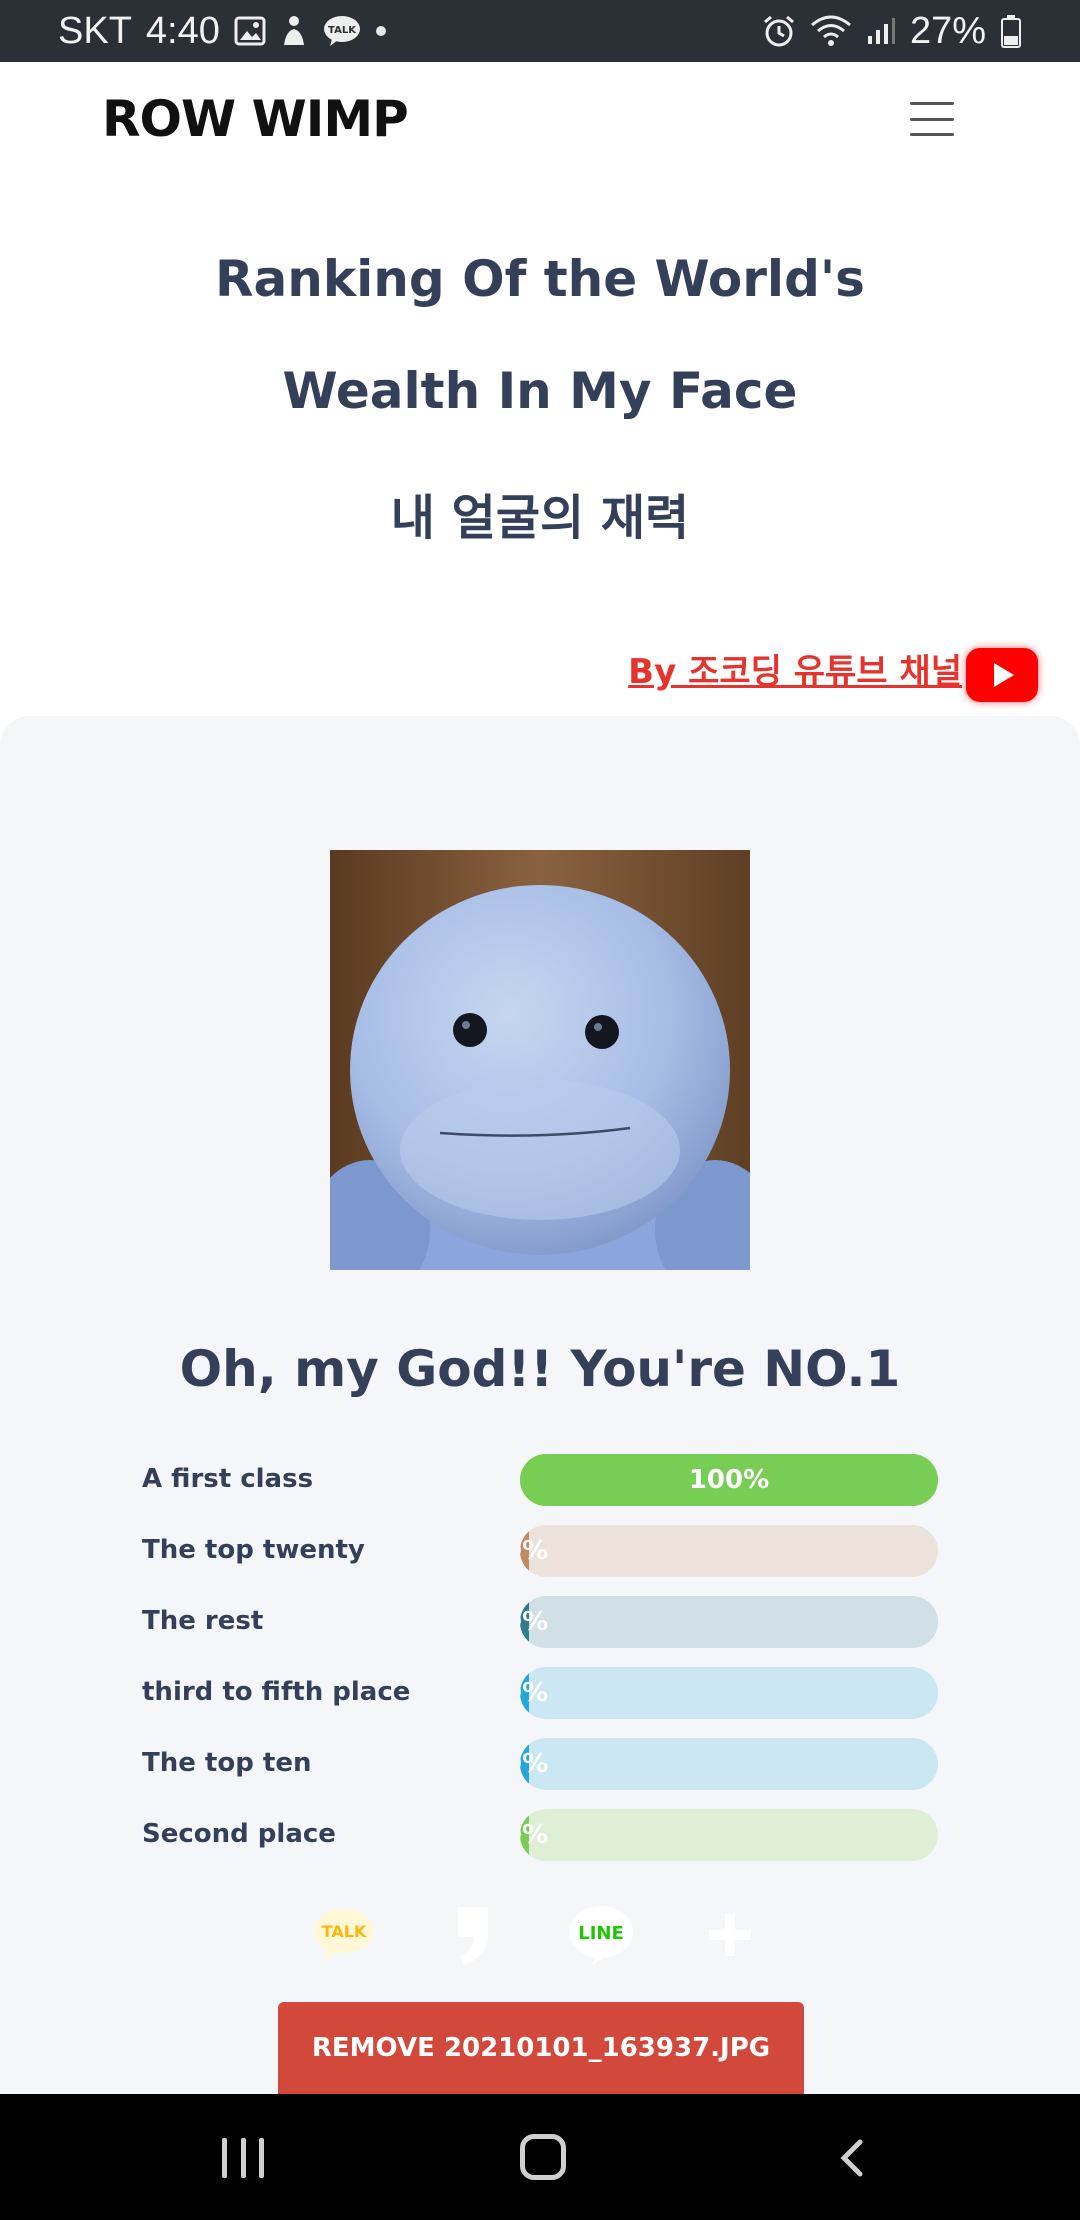 This screenshot has height=2220, width=1080. Describe the element at coordinates (852, 2158) in the screenshot. I see `back-icon` at that location.